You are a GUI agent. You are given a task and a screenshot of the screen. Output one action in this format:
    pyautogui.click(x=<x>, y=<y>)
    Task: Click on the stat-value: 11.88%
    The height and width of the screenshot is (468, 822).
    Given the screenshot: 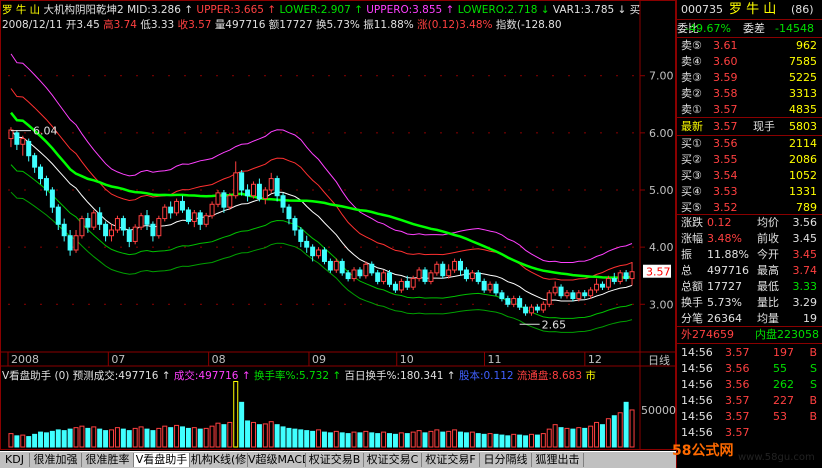 What is the action you would take?
    pyautogui.click(x=728, y=254)
    